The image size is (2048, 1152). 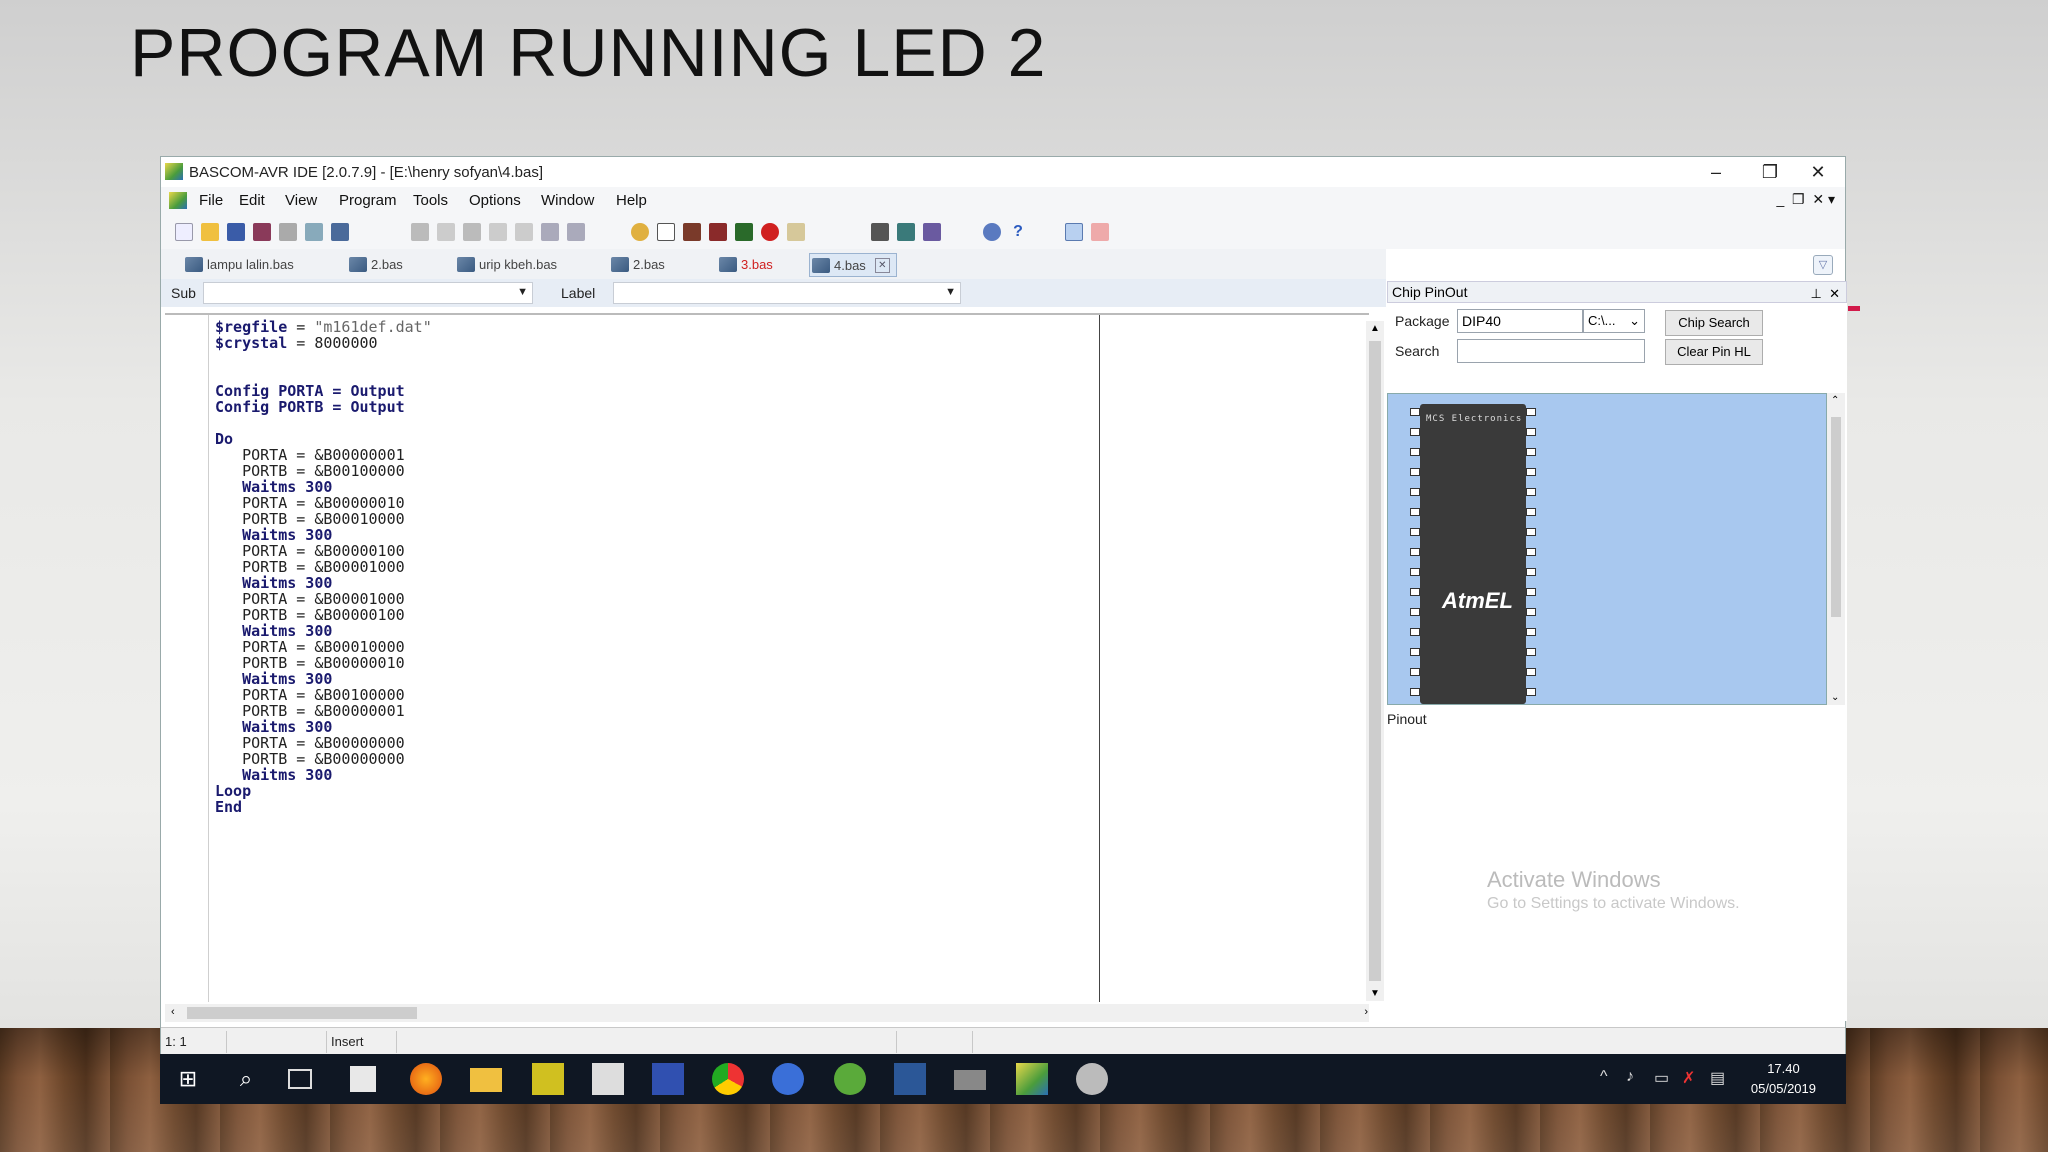 What do you see at coordinates (910, 1079) in the screenshot?
I see `word-icon` at bounding box center [910, 1079].